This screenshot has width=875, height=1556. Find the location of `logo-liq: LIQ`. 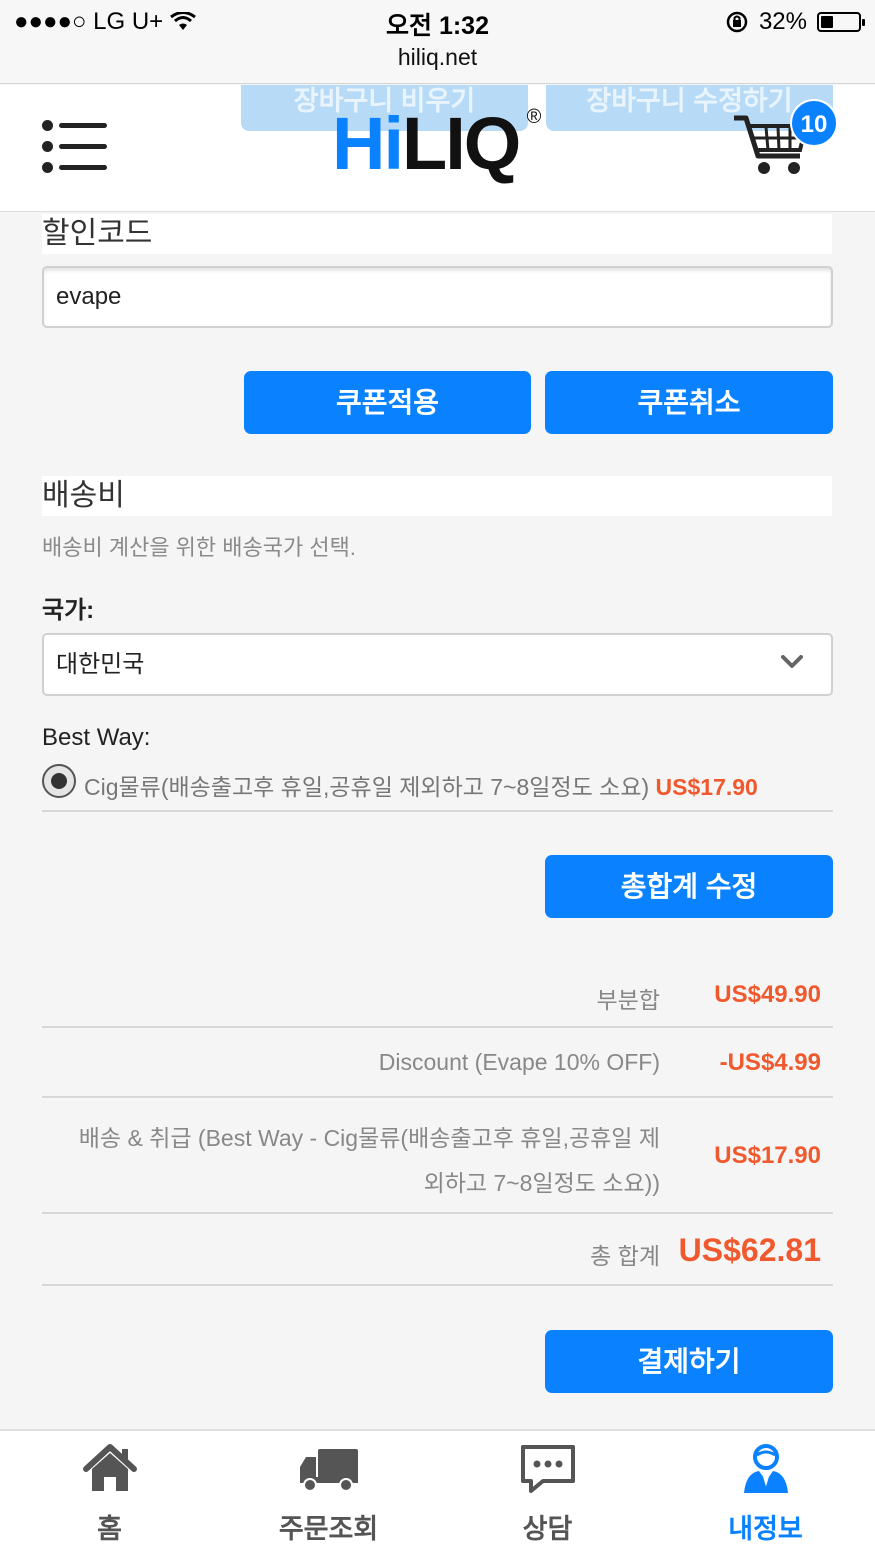

logo-liq: LIQ is located at coordinates (461, 143).